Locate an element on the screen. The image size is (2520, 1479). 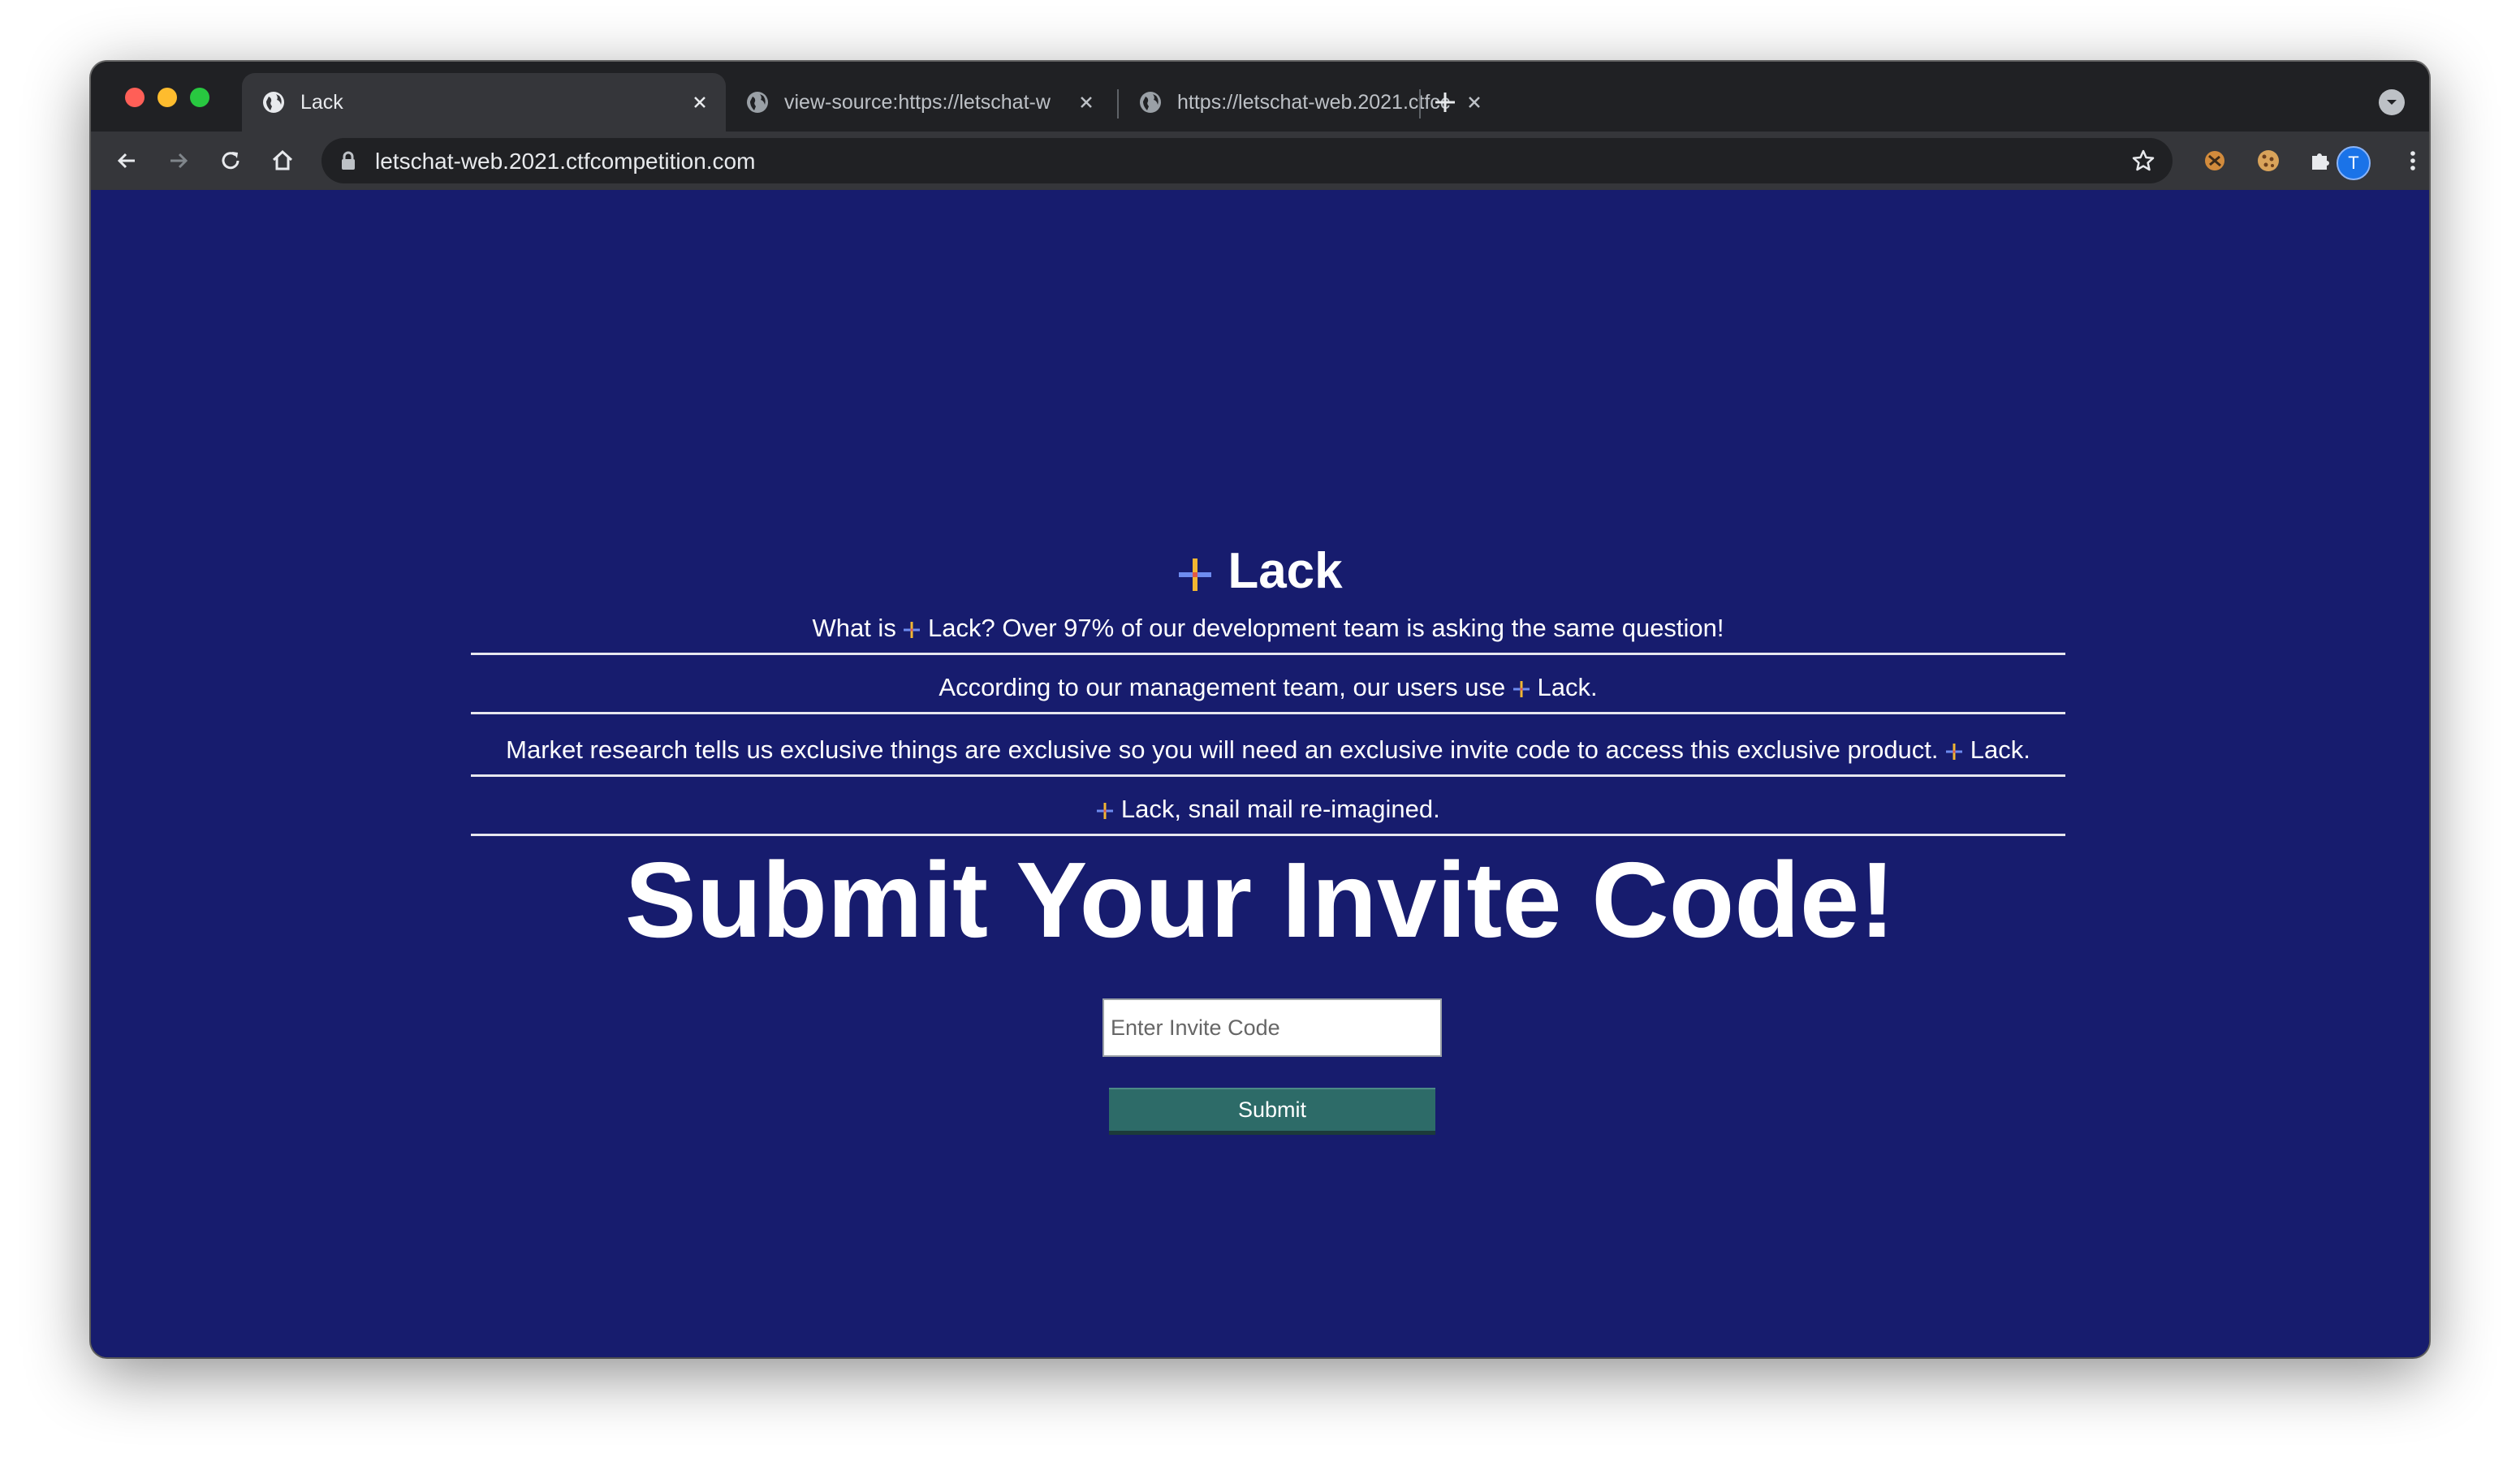
url-text: letschat-web.2021.ctfcompetition.com is located at coordinates (565, 162).